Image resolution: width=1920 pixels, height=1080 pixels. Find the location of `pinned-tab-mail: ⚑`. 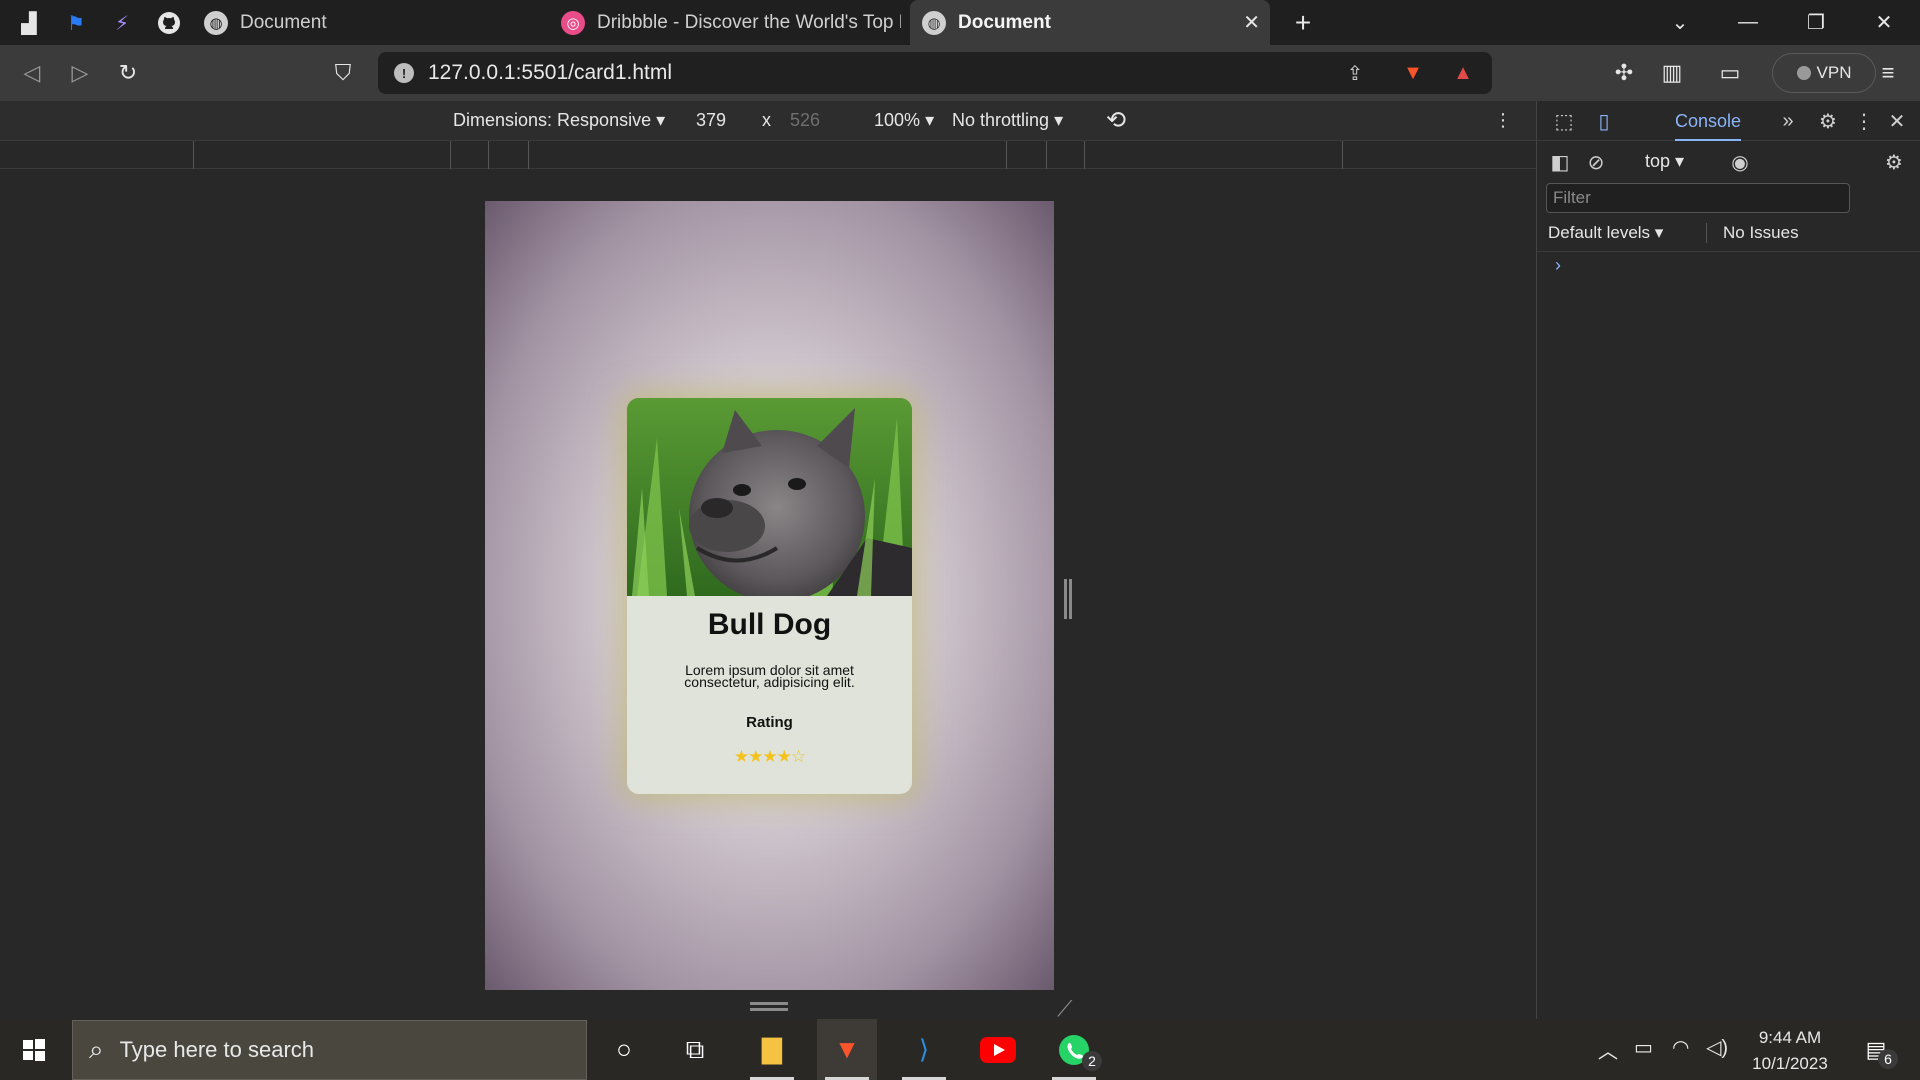

pinned-tab-mail: ⚑ is located at coordinates (76, 23).